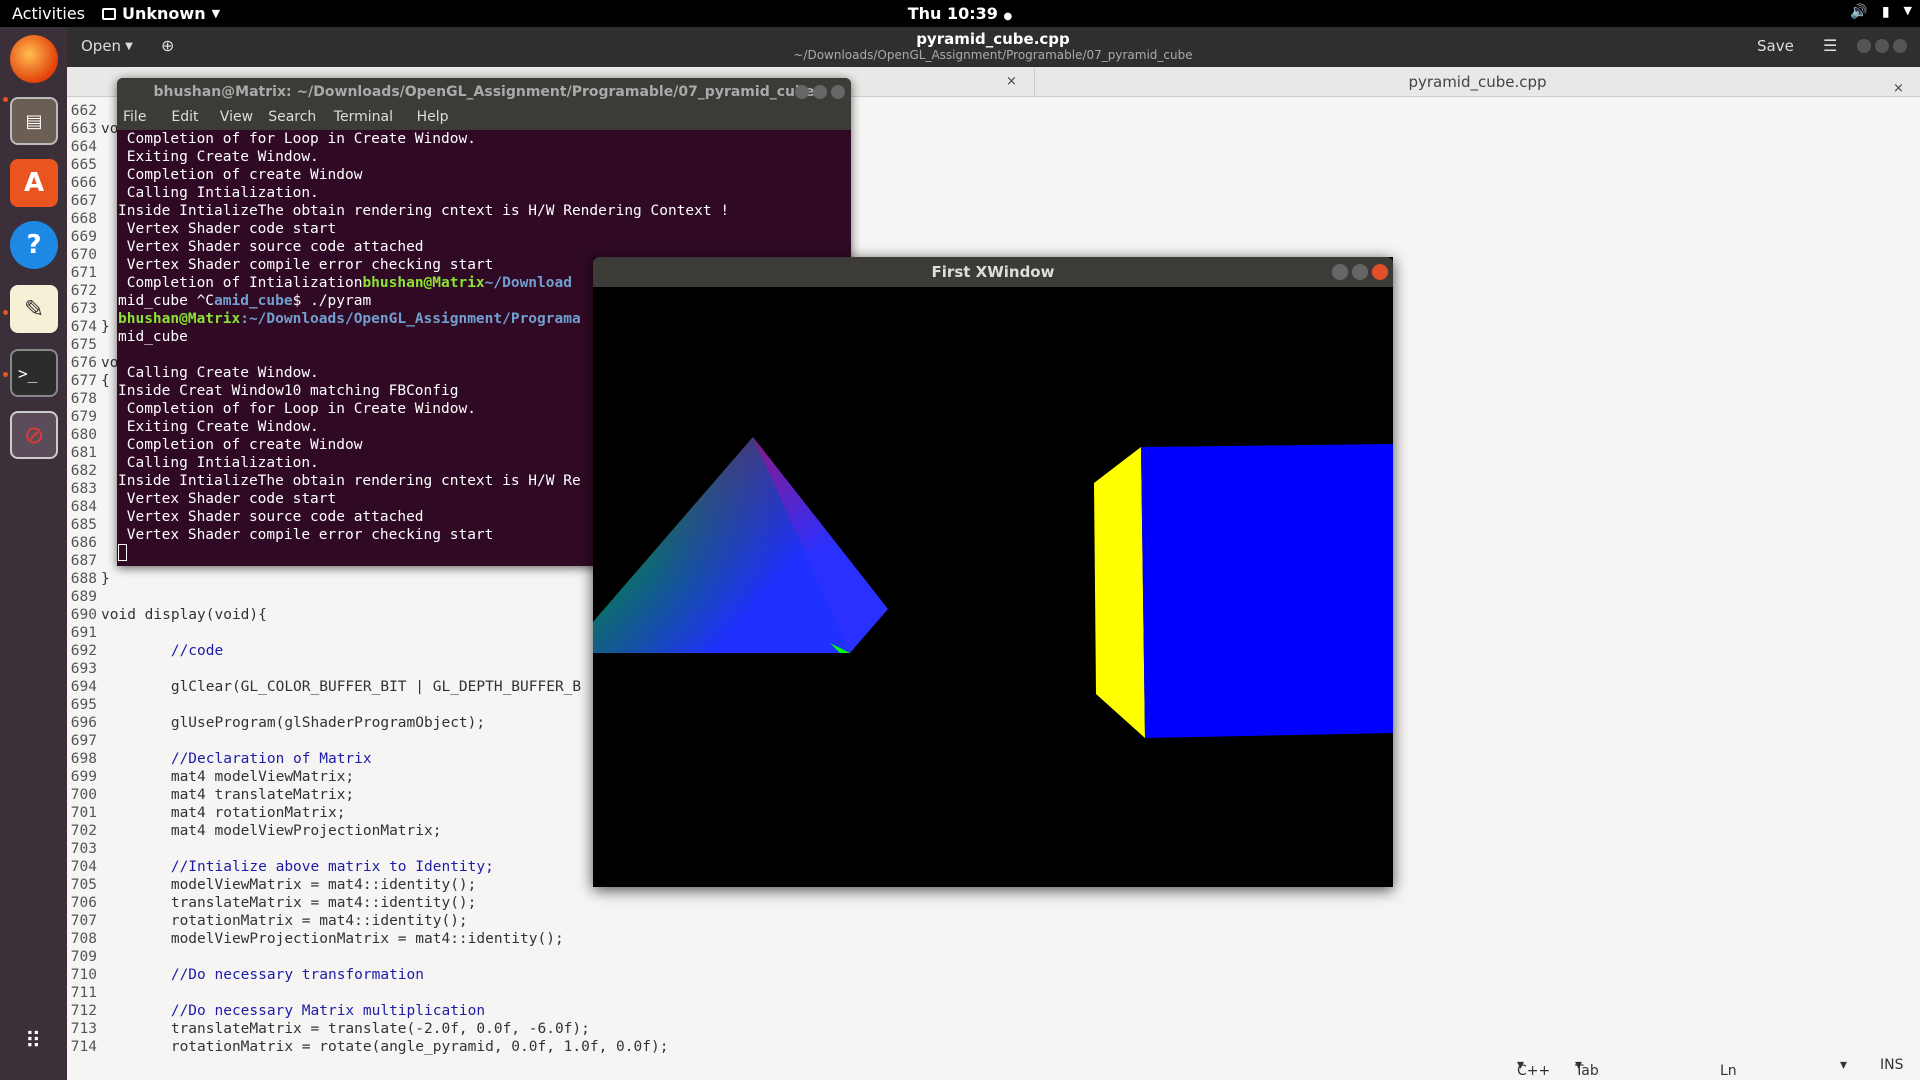  What do you see at coordinates (34, 59) in the screenshot?
I see `firefox-icon` at bounding box center [34, 59].